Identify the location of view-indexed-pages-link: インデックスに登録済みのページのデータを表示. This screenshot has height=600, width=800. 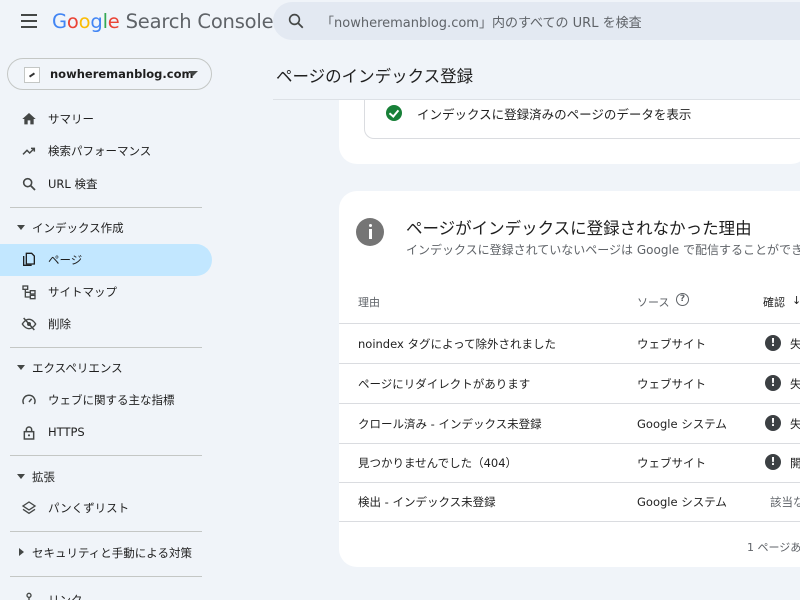
(582, 119).